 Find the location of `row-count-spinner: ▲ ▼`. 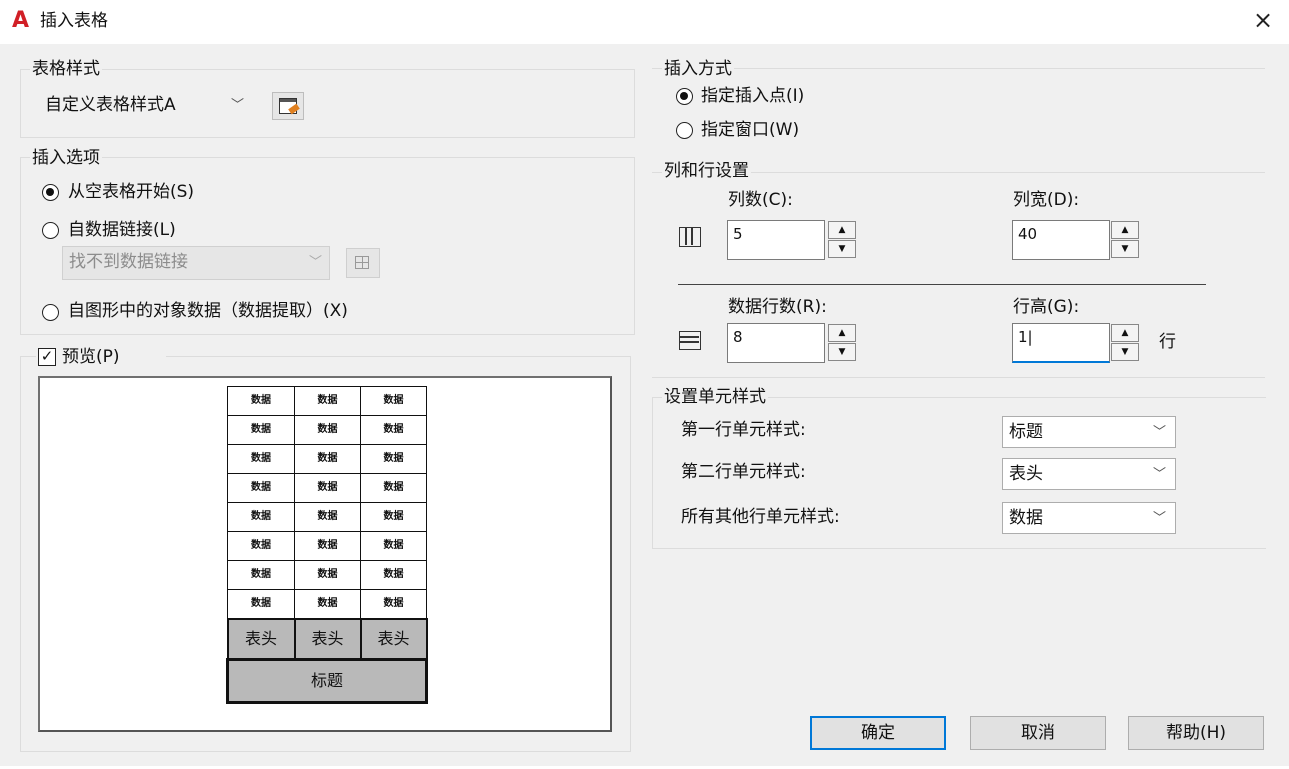

row-count-spinner: ▲ ▼ is located at coordinates (842, 343).